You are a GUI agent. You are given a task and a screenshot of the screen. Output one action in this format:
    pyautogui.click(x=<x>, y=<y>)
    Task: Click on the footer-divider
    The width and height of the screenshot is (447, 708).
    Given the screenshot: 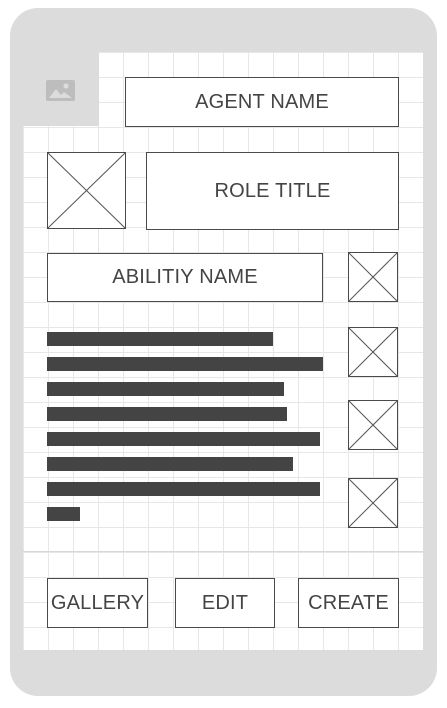 What is the action you would take?
    pyautogui.click(x=223, y=551)
    